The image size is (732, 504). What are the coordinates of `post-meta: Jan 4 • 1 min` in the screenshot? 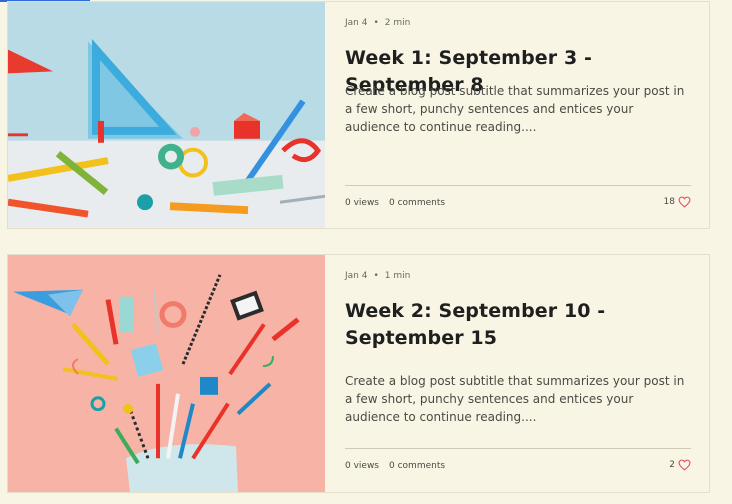 It's located at (377, 276).